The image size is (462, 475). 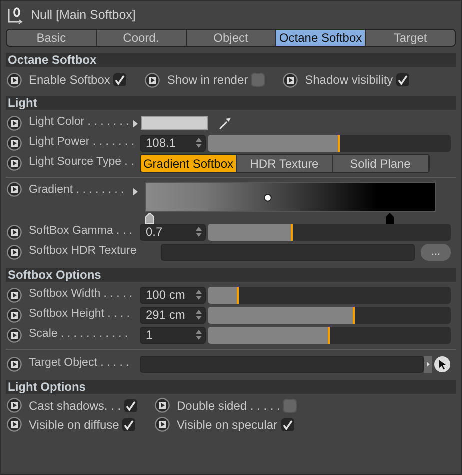 What do you see at coordinates (231, 103) in the screenshot?
I see `section-header: Light` at bounding box center [231, 103].